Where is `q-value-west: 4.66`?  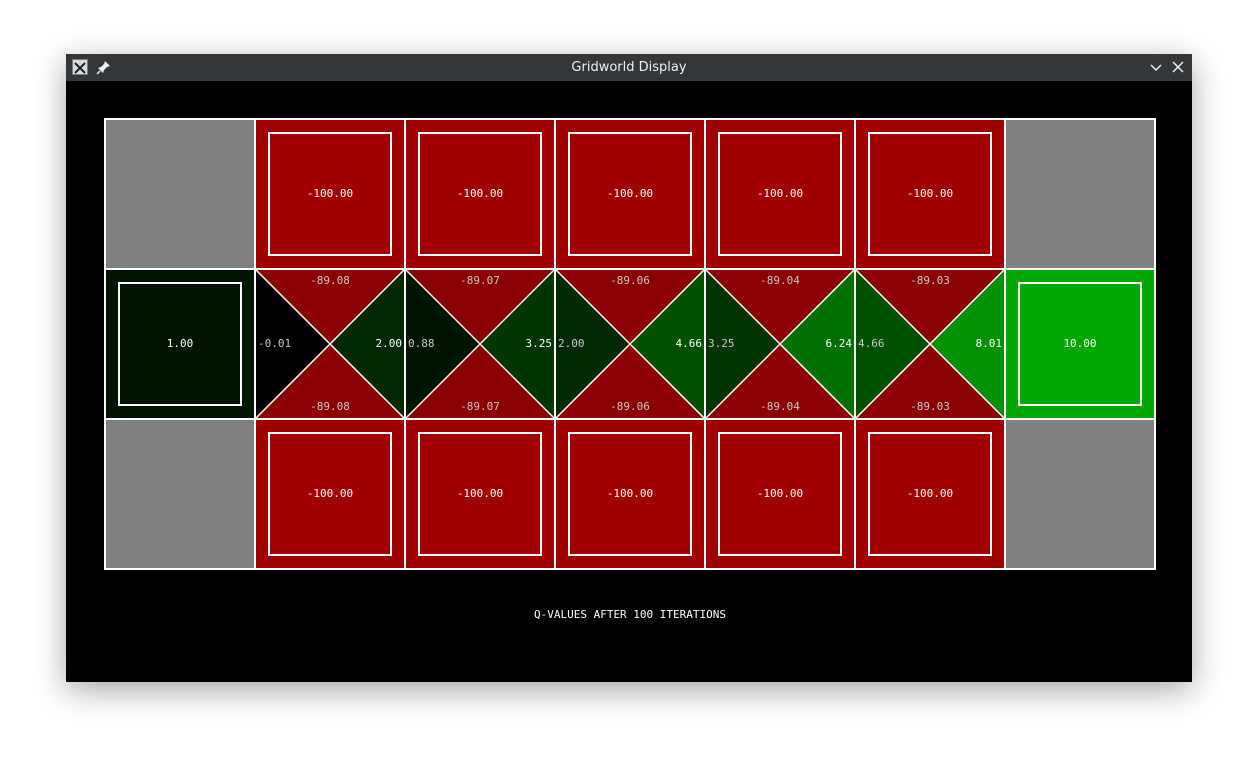 q-value-west: 4.66 is located at coordinates (871, 343).